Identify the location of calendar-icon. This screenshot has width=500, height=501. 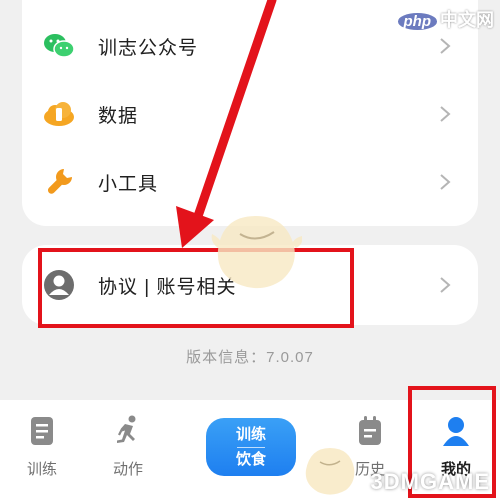
(370, 430).